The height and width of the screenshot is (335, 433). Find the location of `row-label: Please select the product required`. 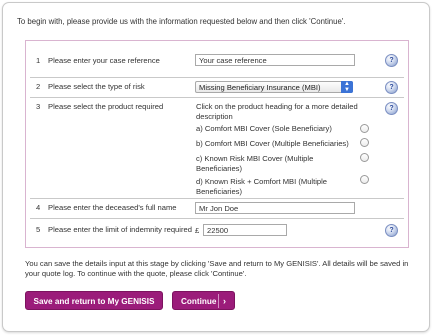

row-label: Please select the product required is located at coordinates (106, 106).